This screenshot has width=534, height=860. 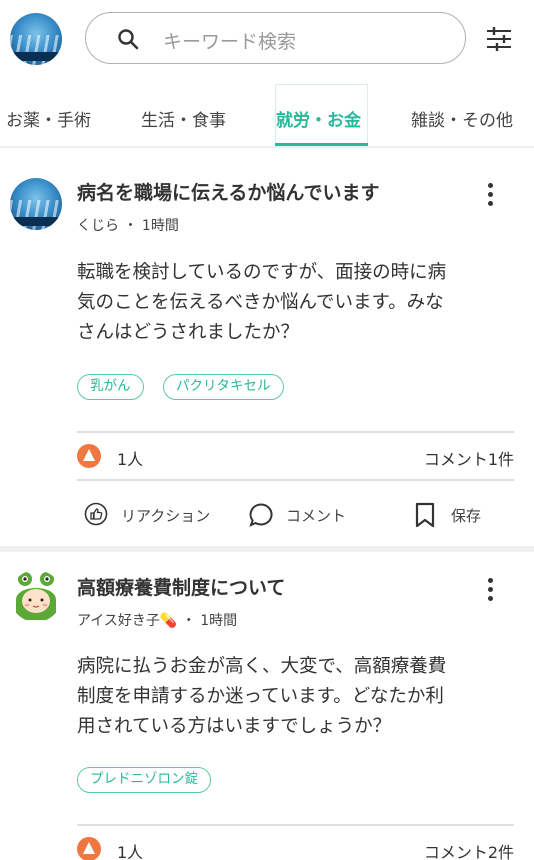 What do you see at coordinates (127, 621) in the screenshot?
I see `post-author: アイス好き子💊` at bounding box center [127, 621].